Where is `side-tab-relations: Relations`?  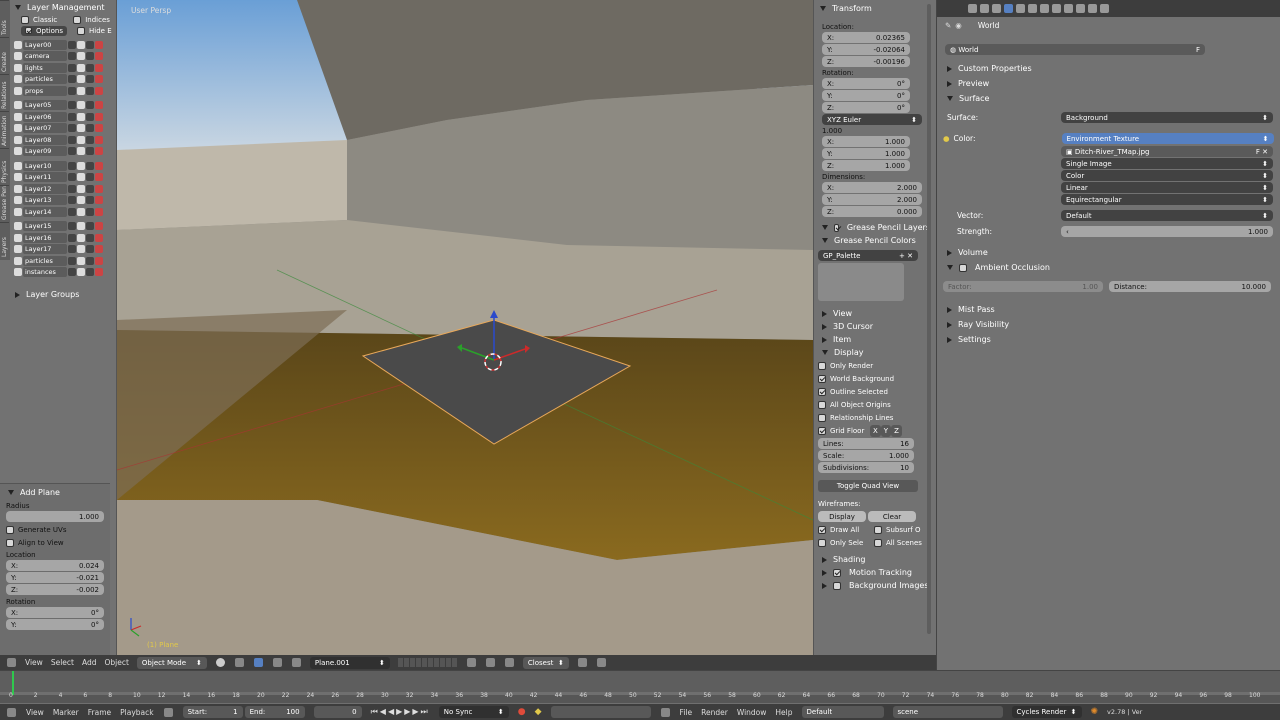 side-tab-relations: Relations is located at coordinates (4, 92).